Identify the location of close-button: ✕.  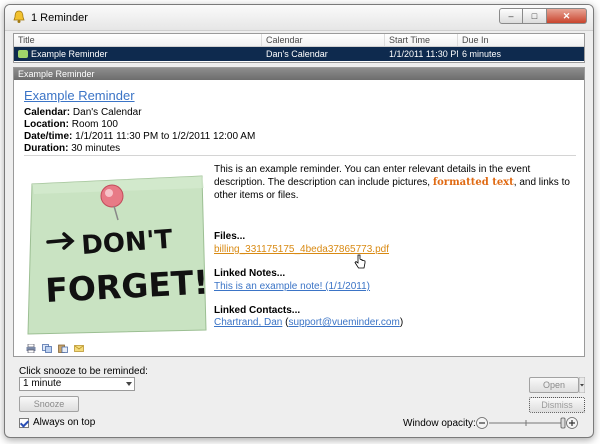
(567, 16).